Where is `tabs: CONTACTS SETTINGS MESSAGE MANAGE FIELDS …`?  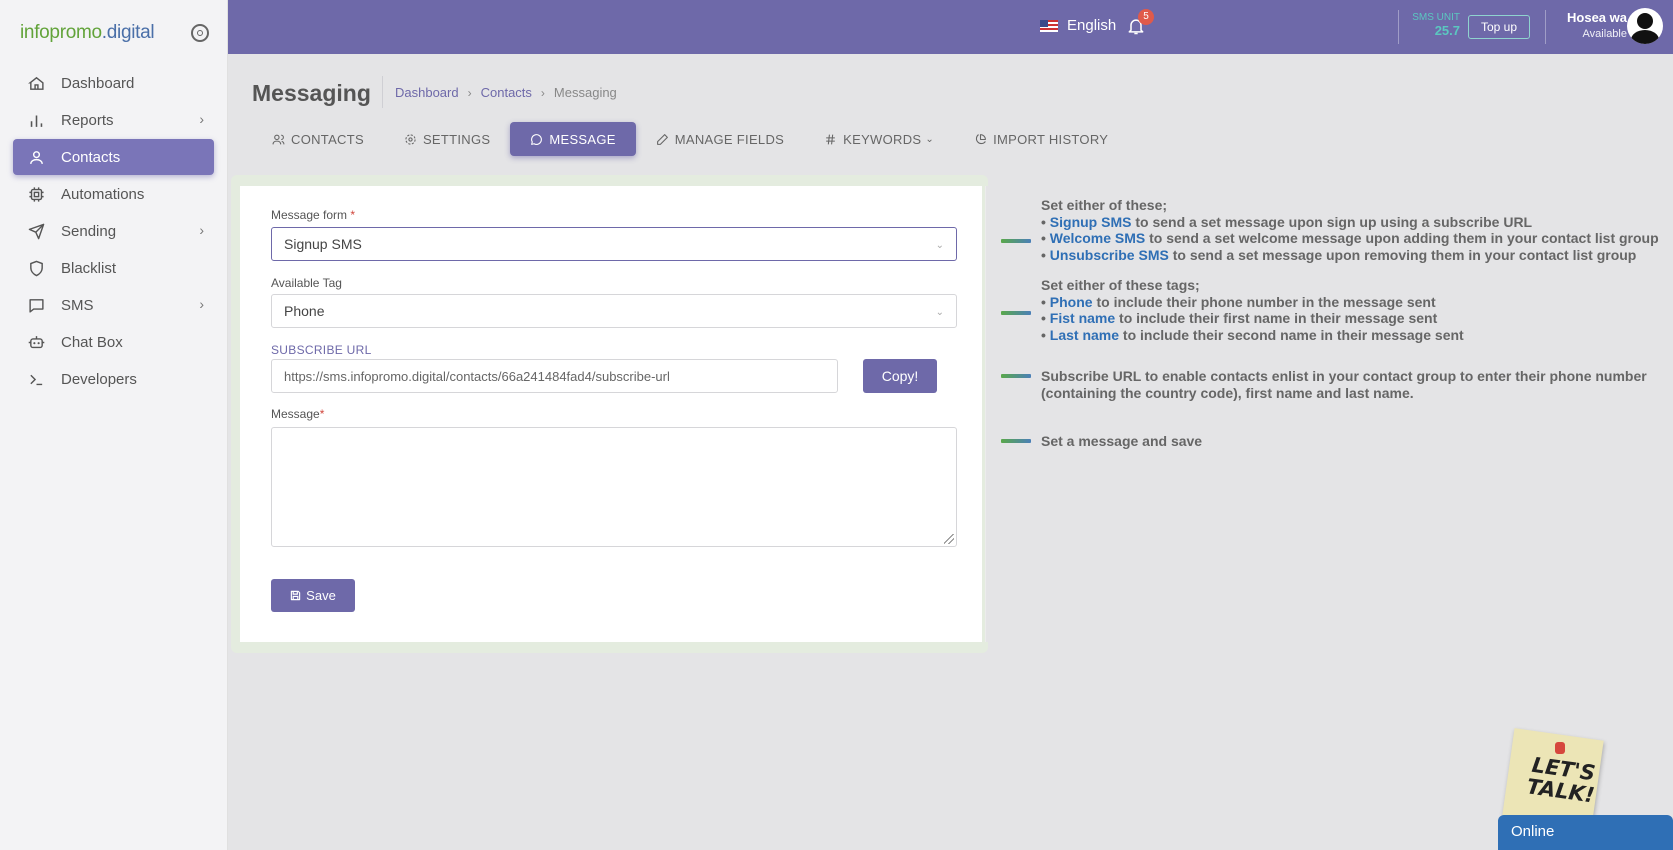 tabs: CONTACTS SETTINGS MESSAGE MANAGE FIELDS … is located at coordinates (695, 139).